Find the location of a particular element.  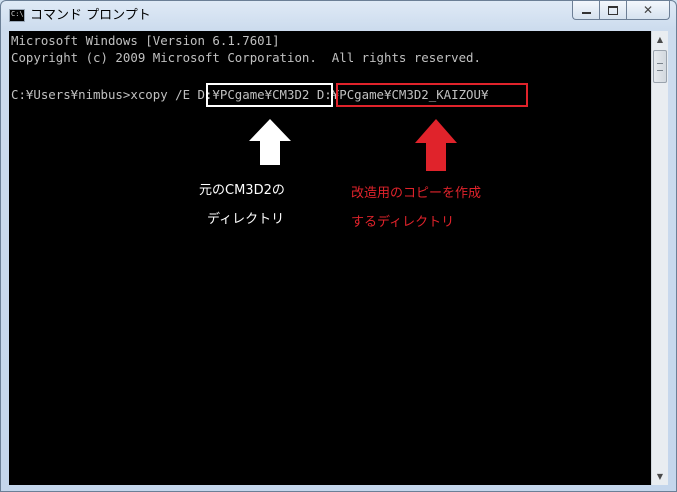

source-path-highlight-box is located at coordinates (269, 95).